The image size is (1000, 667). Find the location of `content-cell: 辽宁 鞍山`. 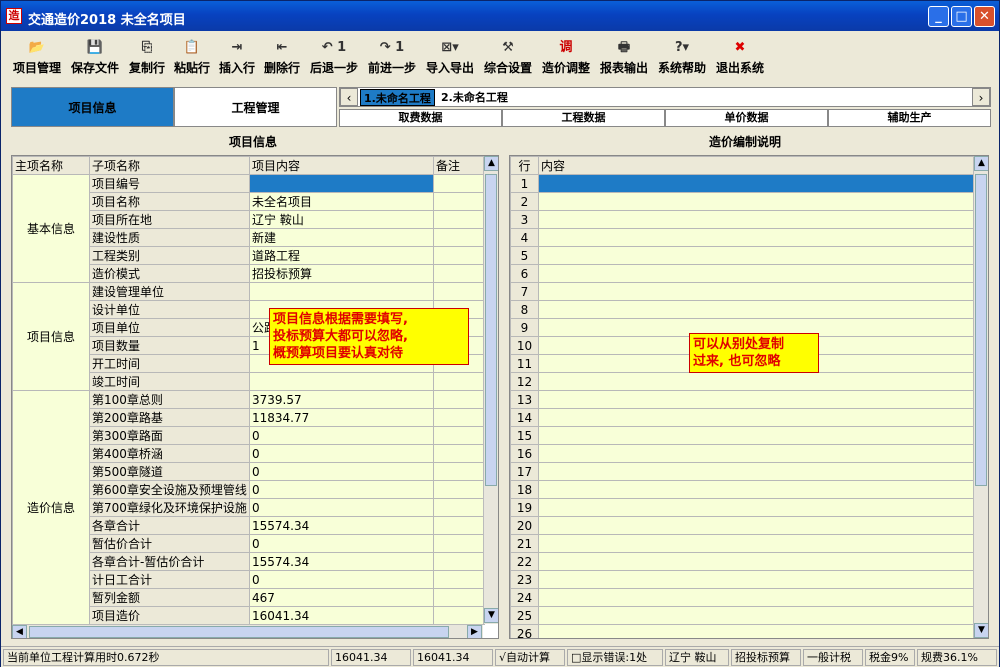

content-cell: 辽宁 鞍山 is located at coordinates (341, 219).